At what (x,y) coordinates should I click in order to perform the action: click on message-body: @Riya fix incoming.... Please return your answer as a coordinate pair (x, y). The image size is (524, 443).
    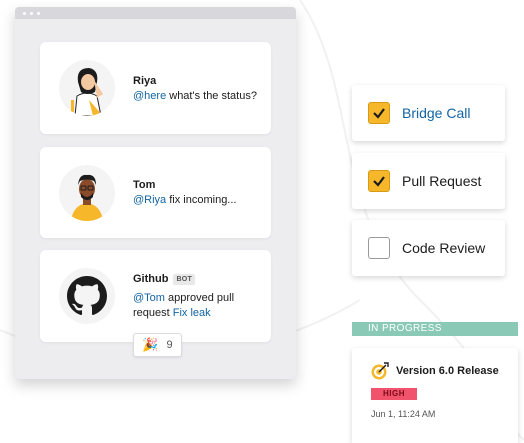
    Looking at the image, I should click on (184, 200).